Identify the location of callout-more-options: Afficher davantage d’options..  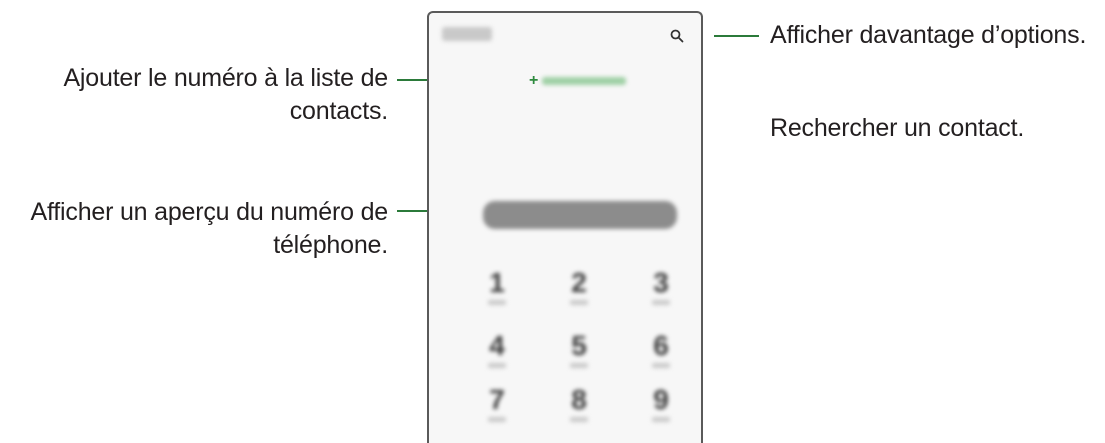
(937, 35).